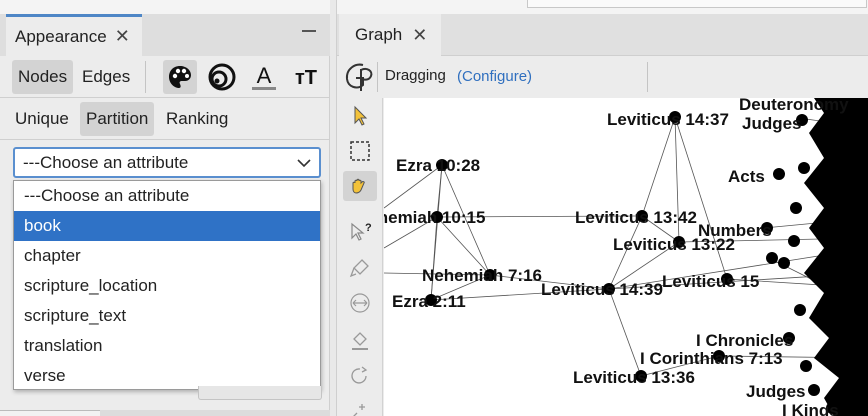 This screenshot has height=416, width=868. I want to click on add-node-icon, so click(360, 405).